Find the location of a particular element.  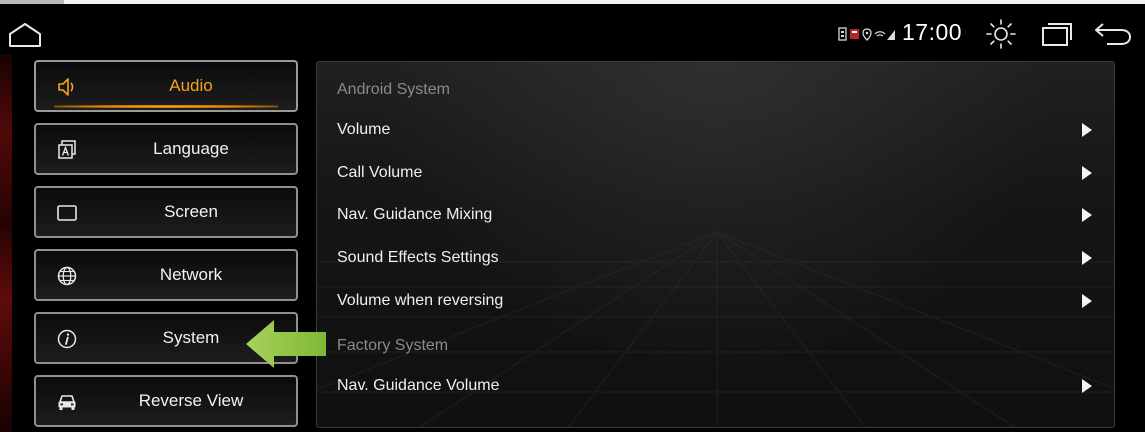

sidebar-item-label: Language is located at coordinates (191, 148).